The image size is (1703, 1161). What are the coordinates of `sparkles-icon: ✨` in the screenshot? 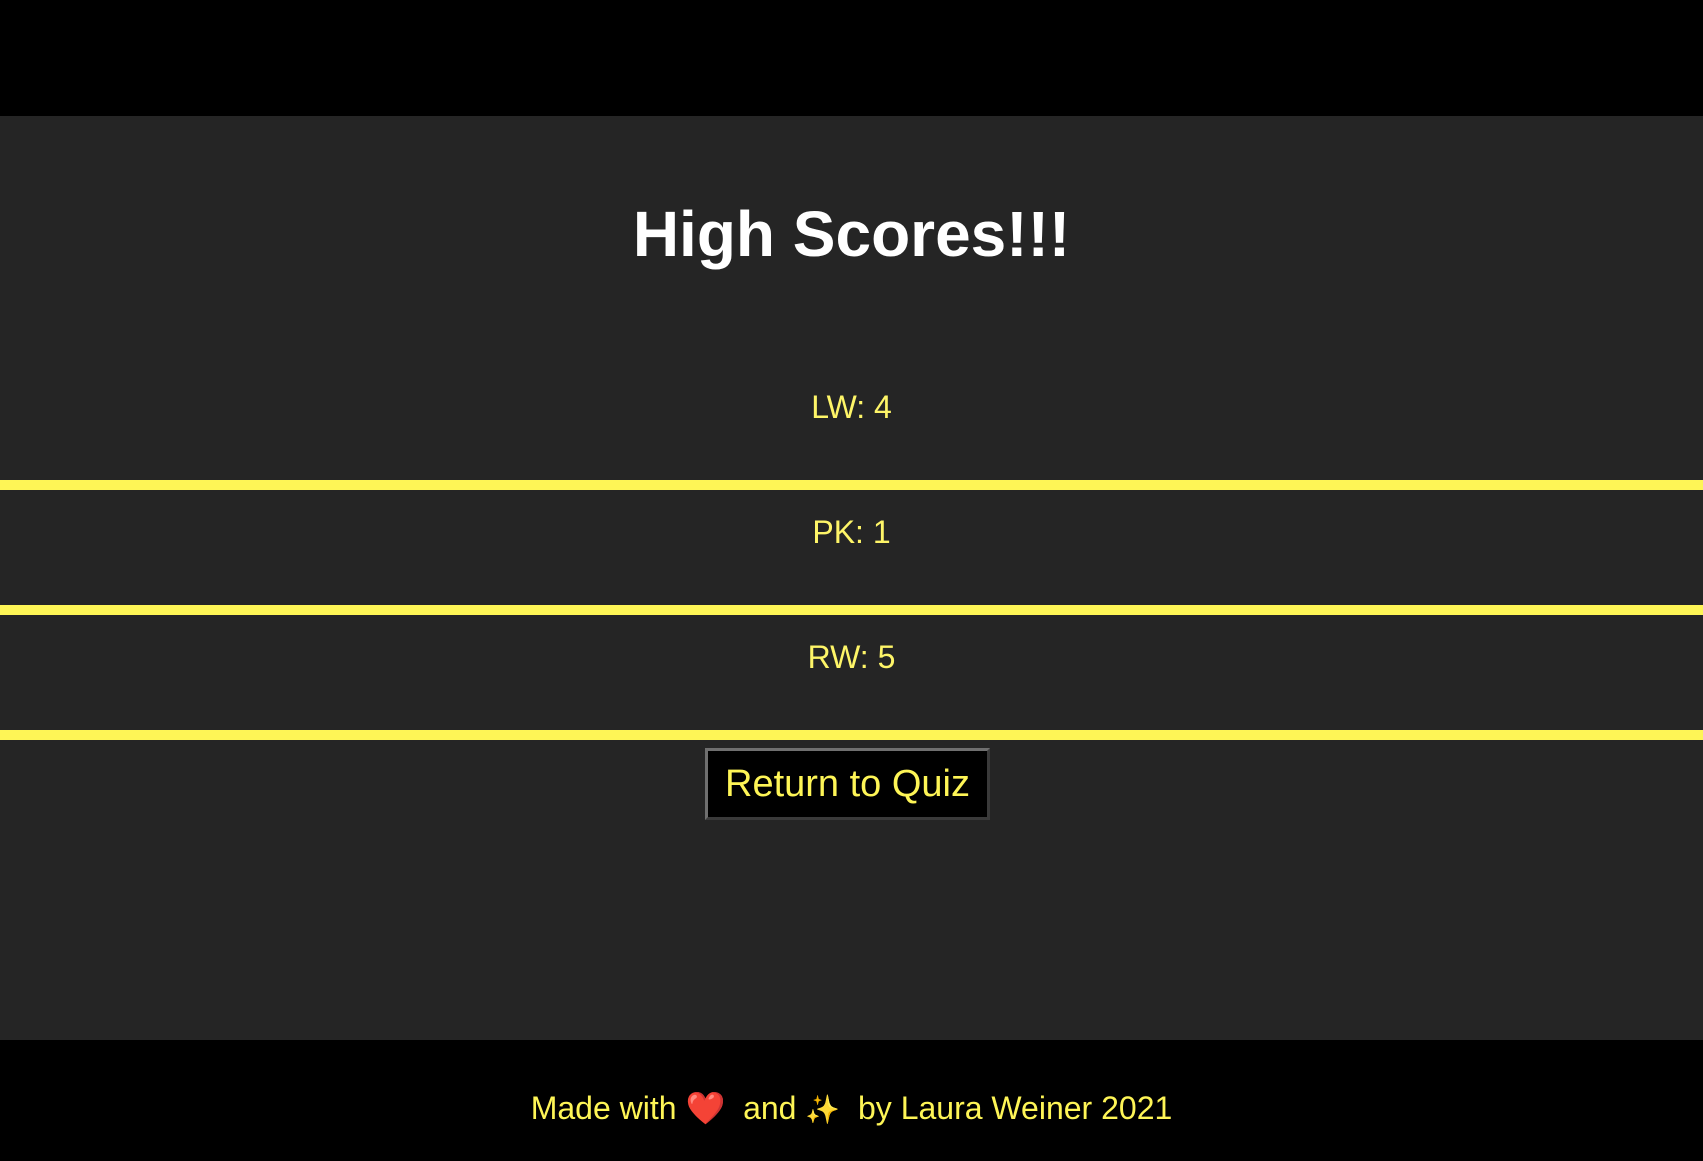 It's located at (823, 1109).